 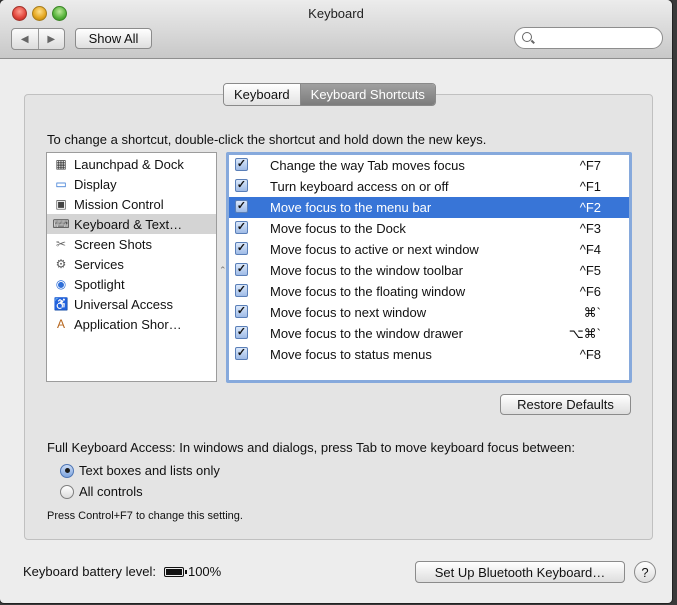 I want to click on battery-level: Keyboard battery level: 100%, so click(x=122, y=571).